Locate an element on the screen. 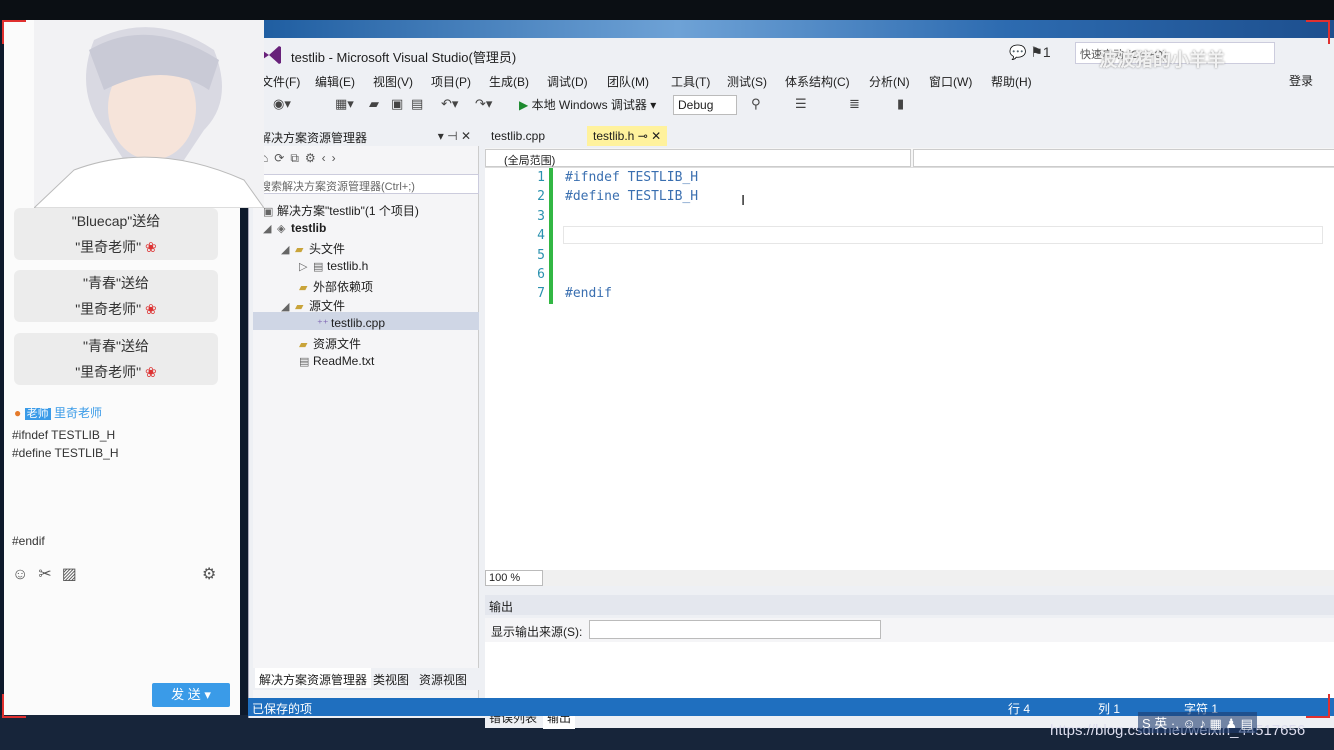 This screenshot has width=1334, height=750. redo-icon: ↷▾ is located at coordinates (483, 104).